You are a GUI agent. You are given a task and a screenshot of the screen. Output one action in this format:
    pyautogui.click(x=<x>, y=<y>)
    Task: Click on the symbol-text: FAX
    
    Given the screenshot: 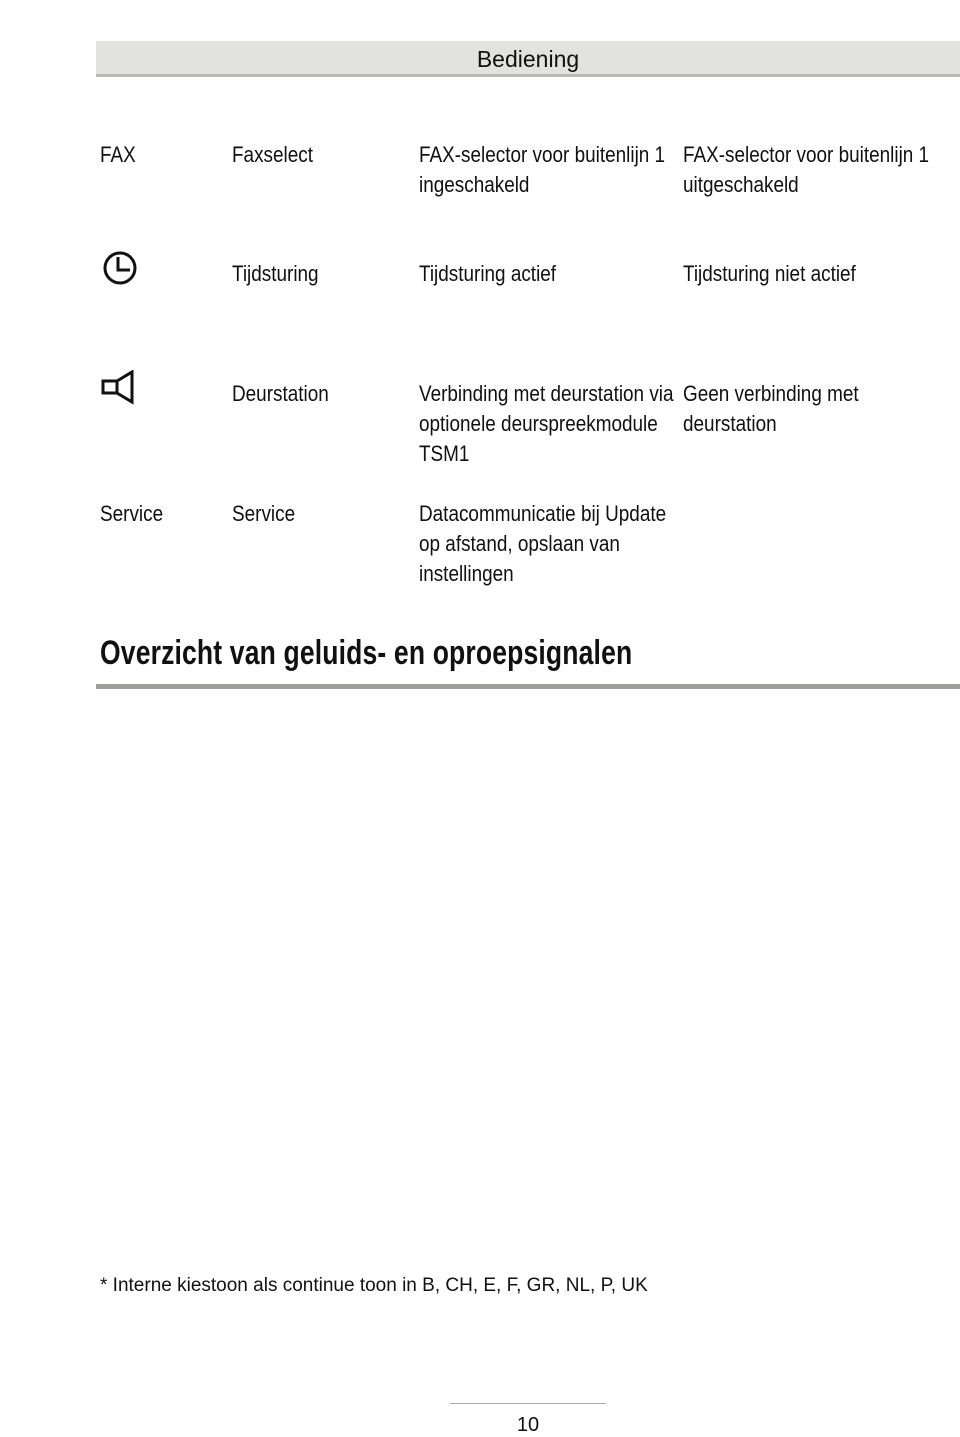 What is the action you would take?
    pyautogui.click(x=118, y=154)
    